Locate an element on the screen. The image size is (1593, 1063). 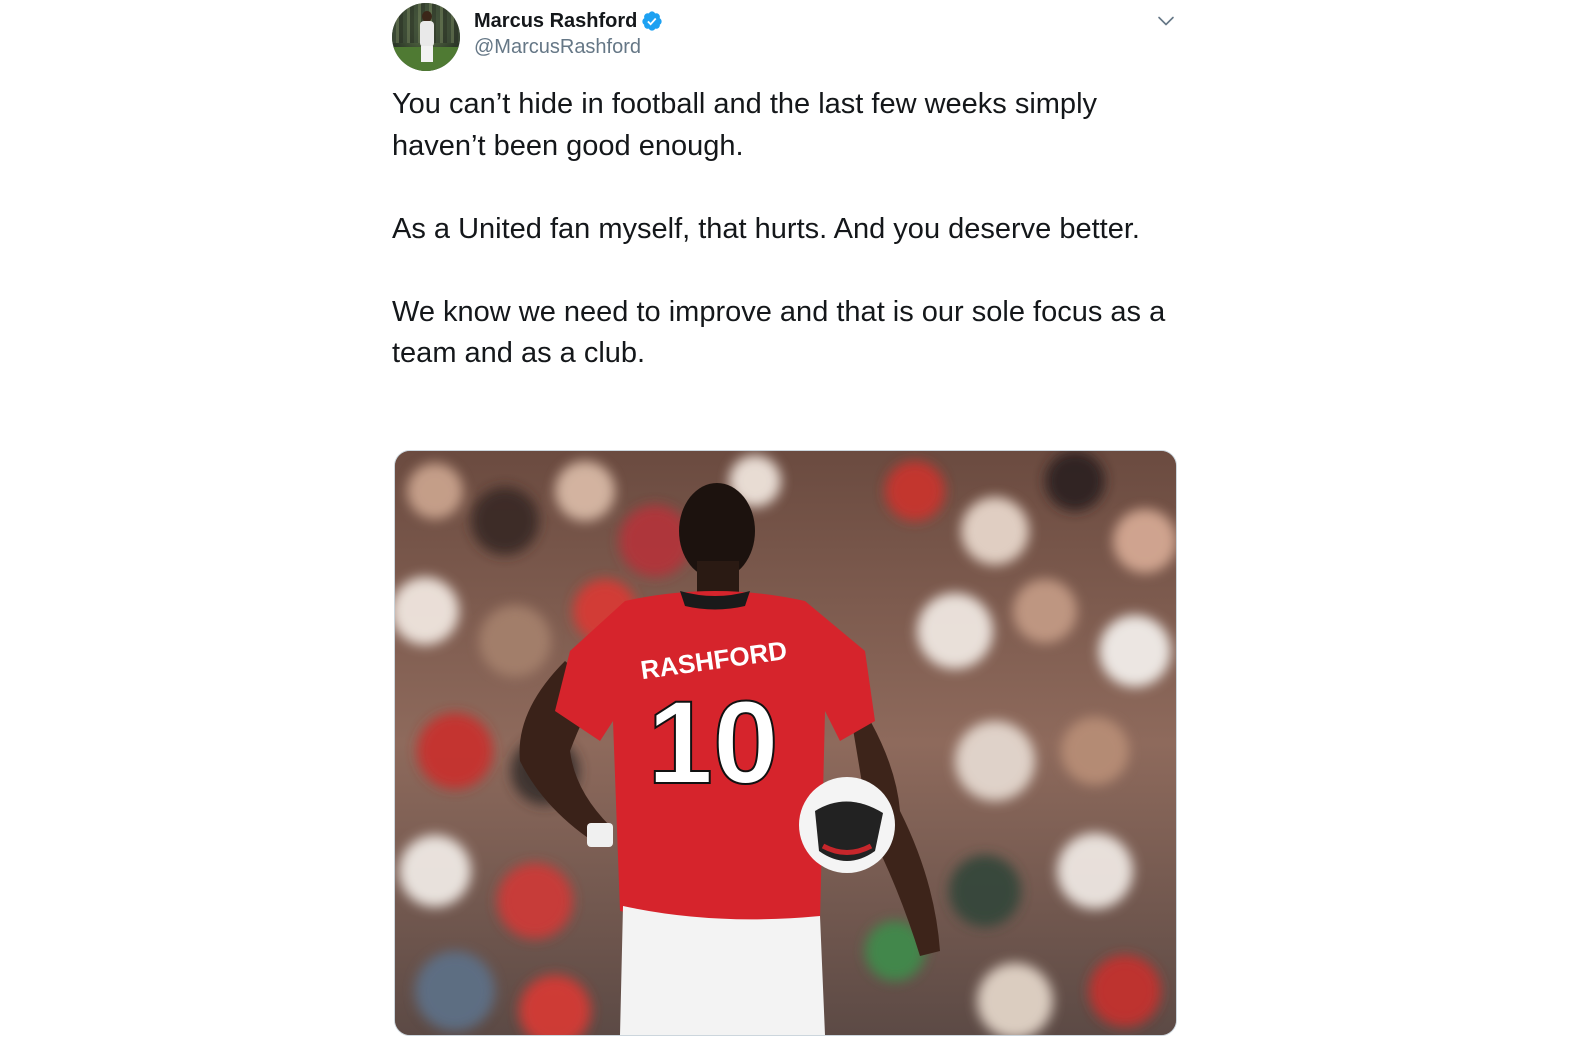
display-name: Marcus Rashford is located at coordinates (555, 21).